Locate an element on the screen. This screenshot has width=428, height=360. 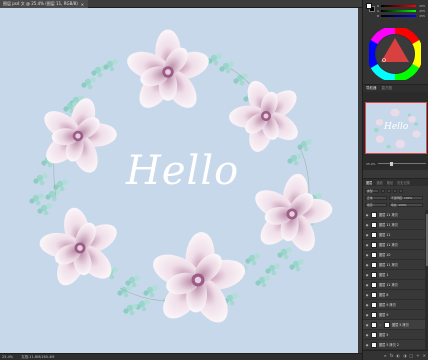
mask-icon: ◐ is located at coordinates (399, 355).